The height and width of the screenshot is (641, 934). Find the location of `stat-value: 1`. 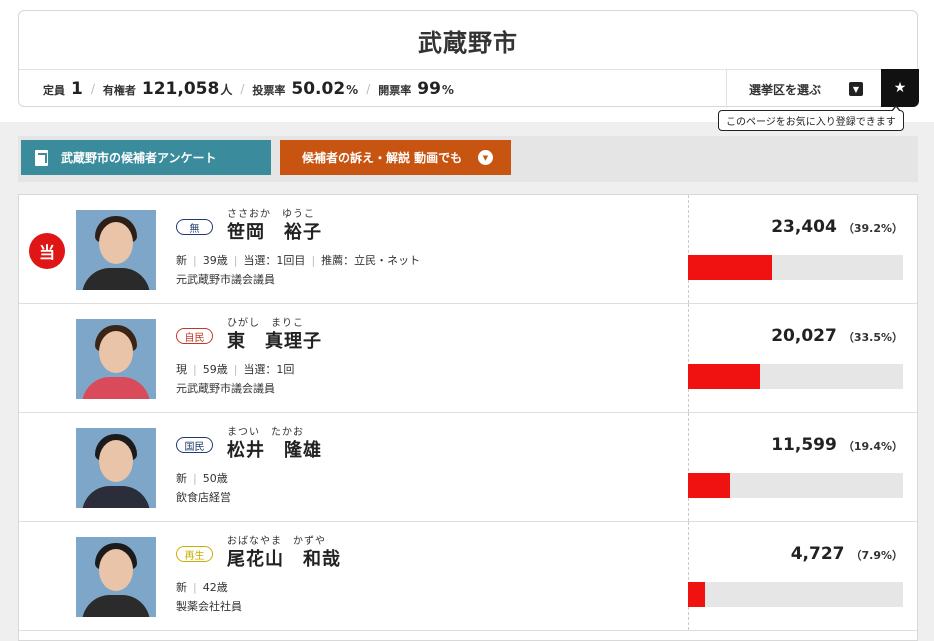

stat-value: 1 is located at coordinates (77, 89).